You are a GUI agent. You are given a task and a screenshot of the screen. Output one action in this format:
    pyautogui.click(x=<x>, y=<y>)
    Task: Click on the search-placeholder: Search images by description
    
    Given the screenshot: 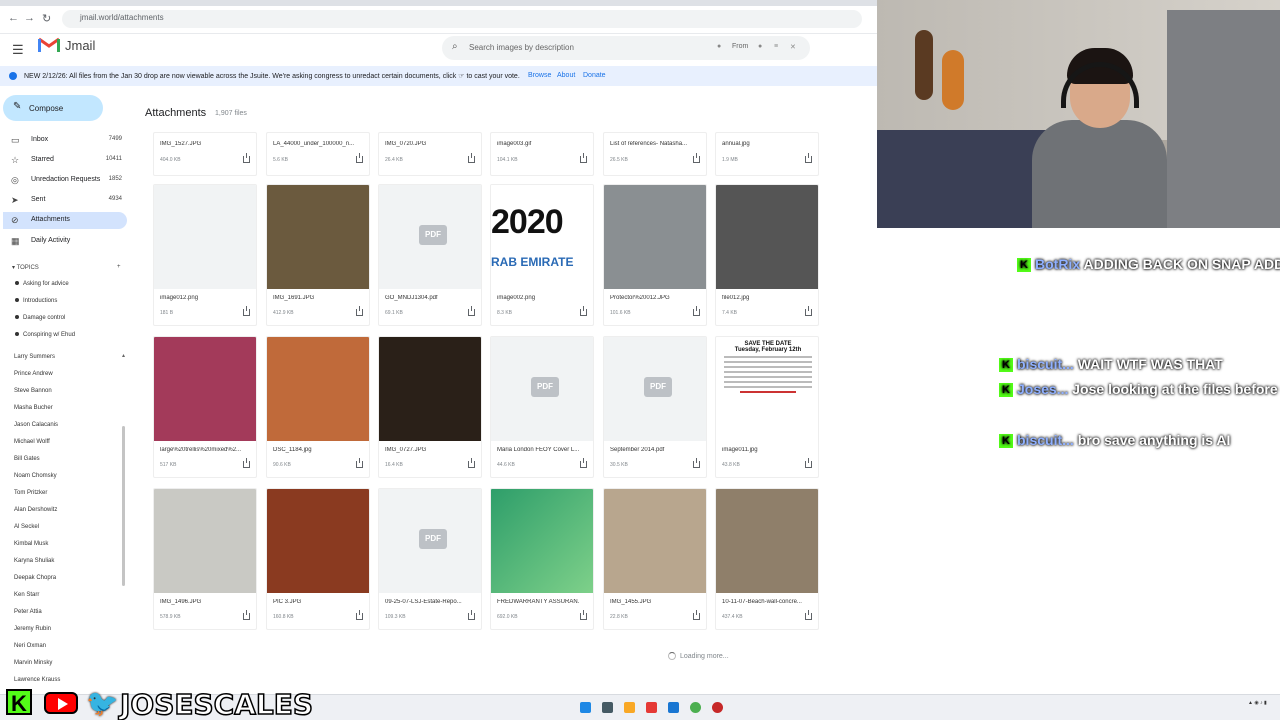 What is the action you would take?
    pyautogui.click(x=521, y=47)
    